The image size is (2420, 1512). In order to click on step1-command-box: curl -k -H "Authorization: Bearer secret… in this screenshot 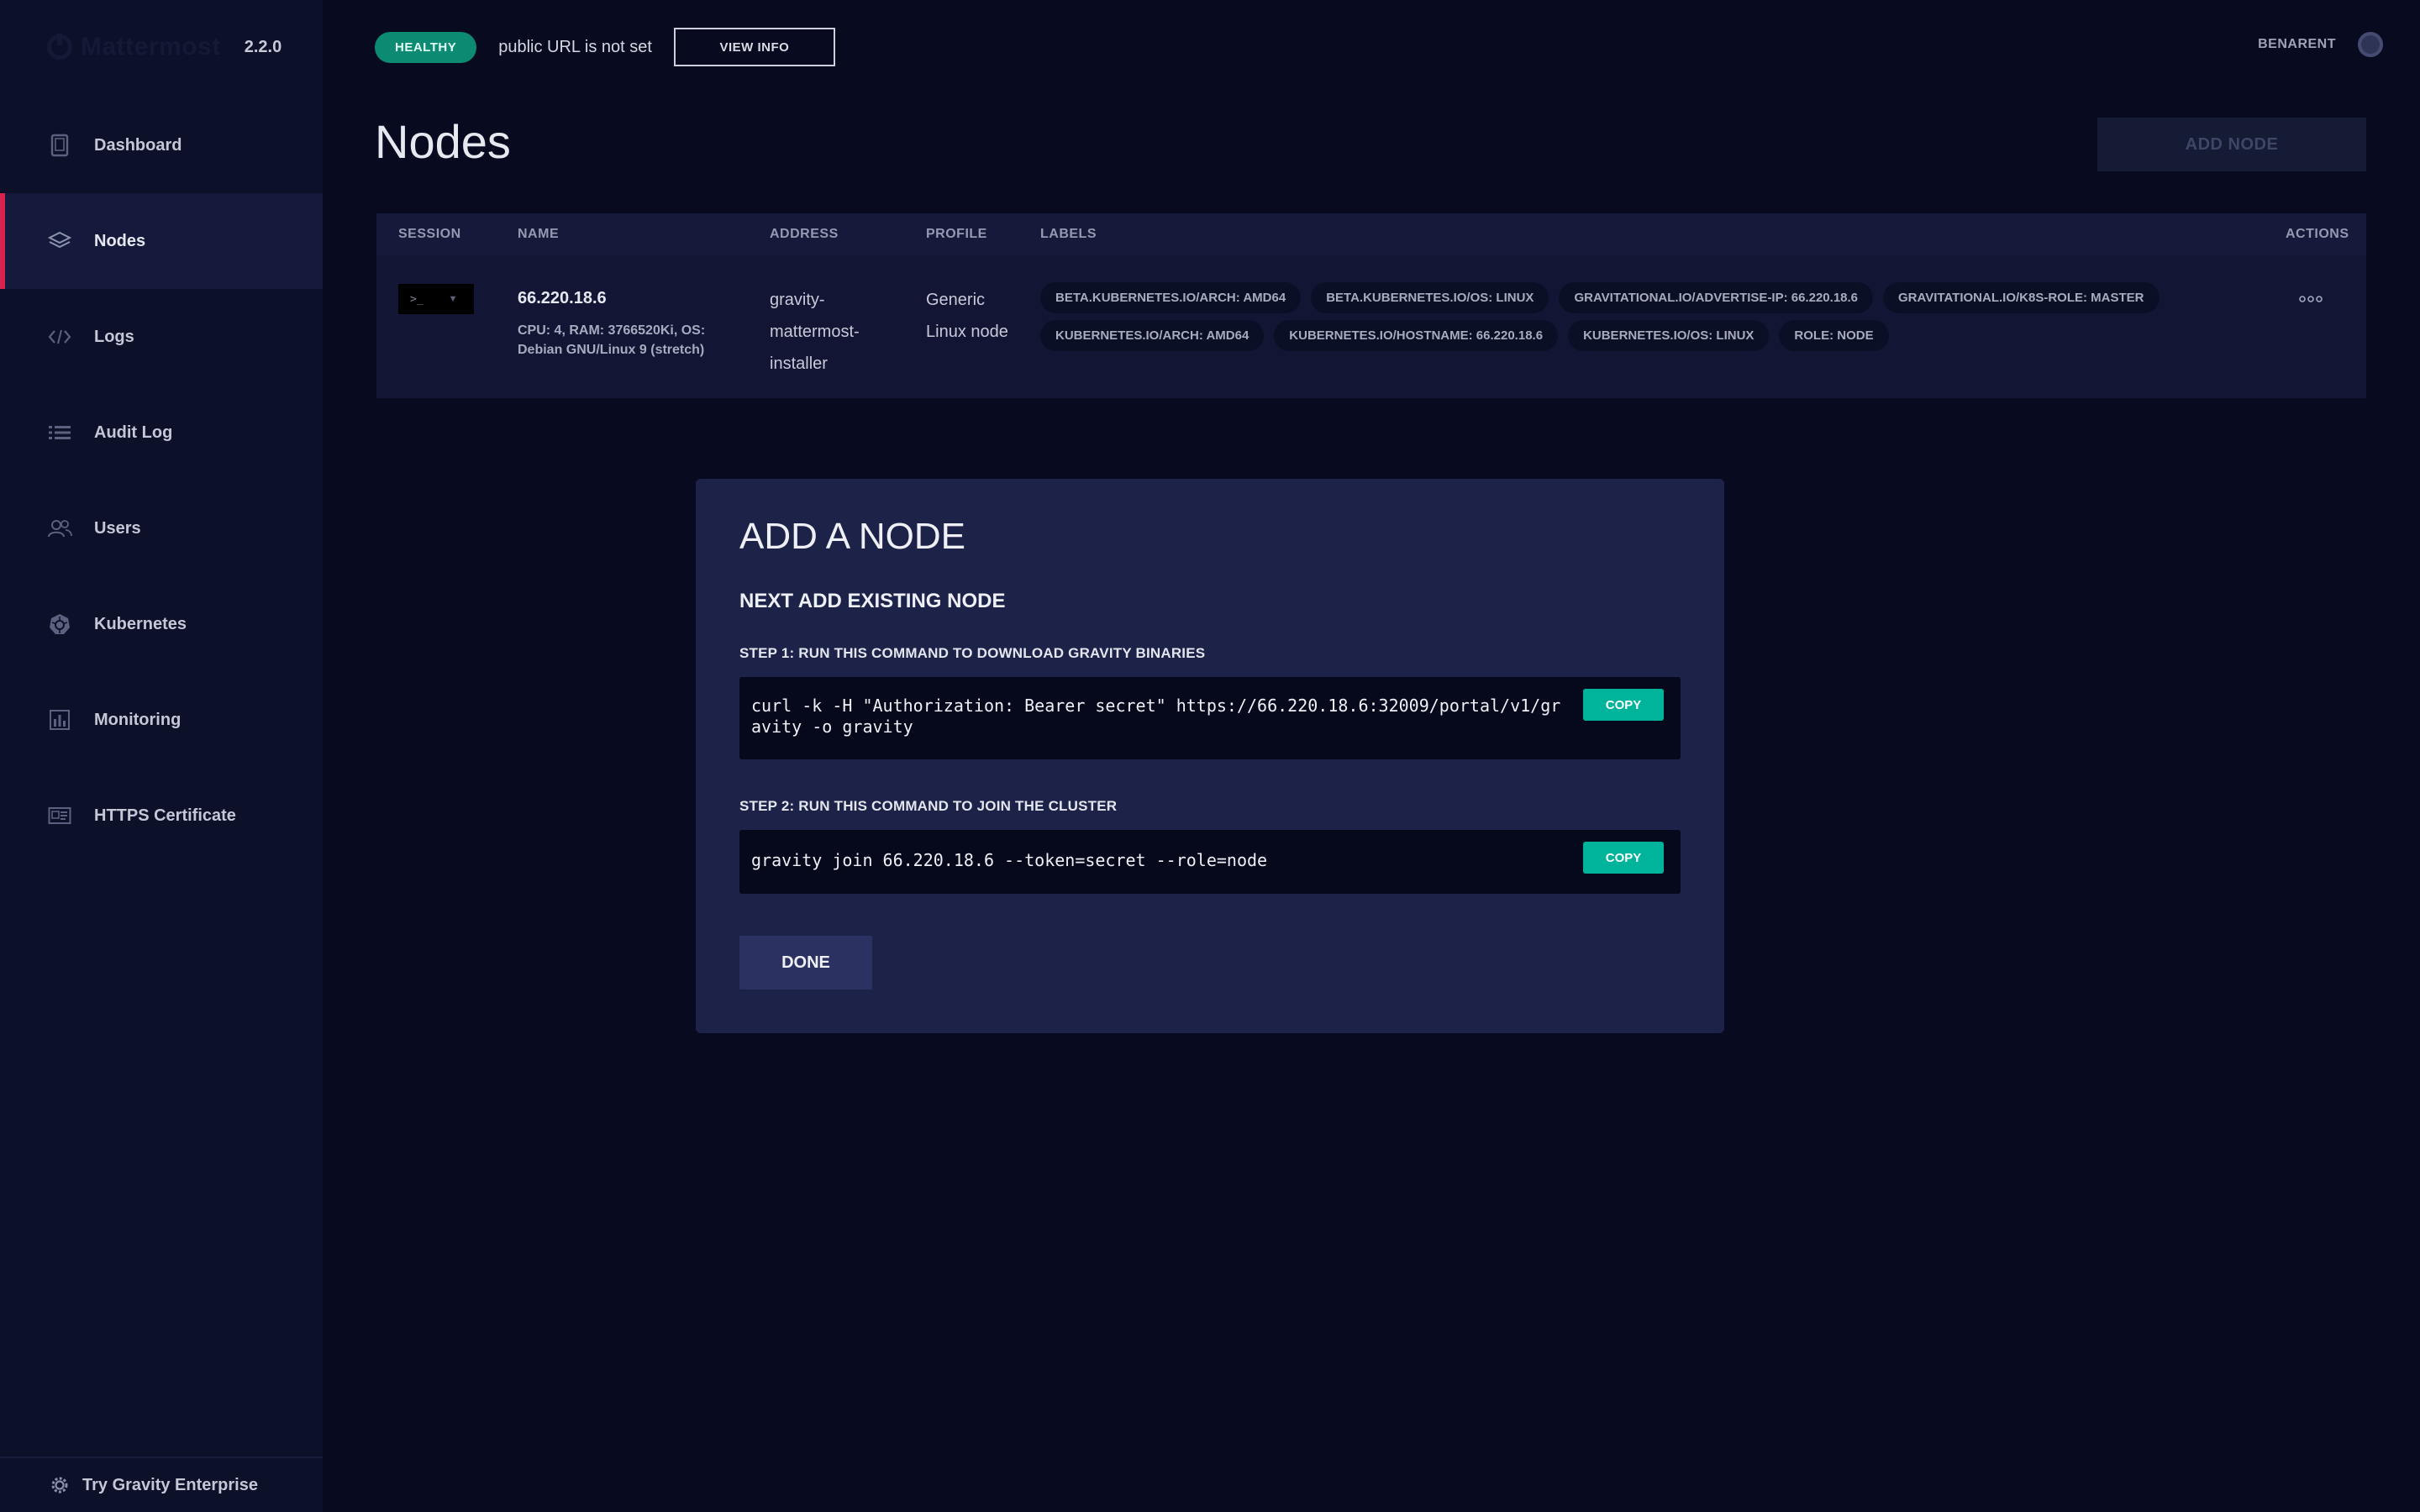, I will do `click(1210, 718)`.